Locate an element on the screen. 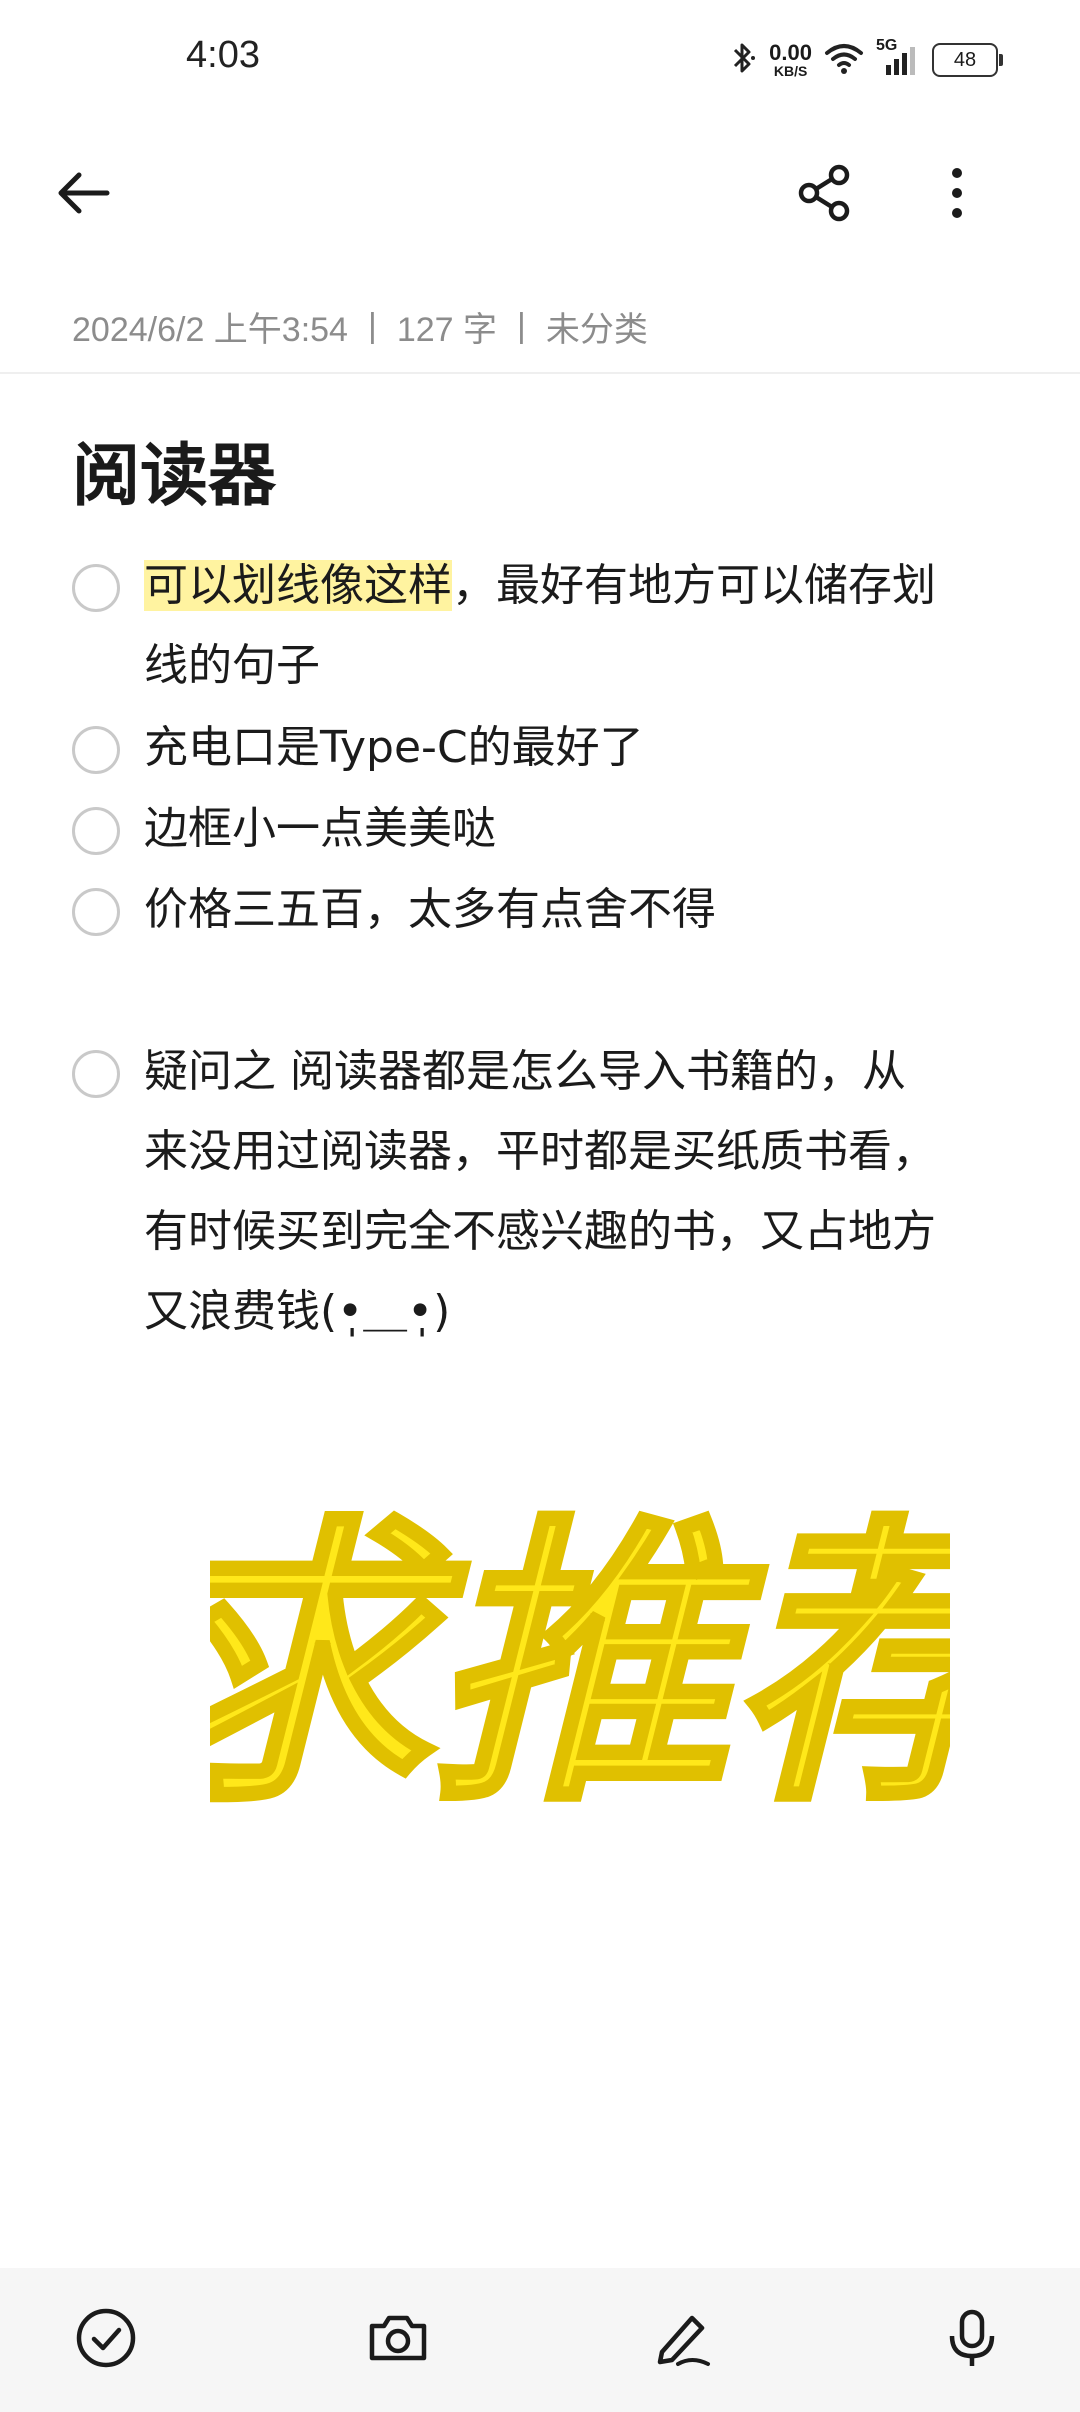 The width and height of the screenshot is (1080, 2412). sticker-text: 求推荐 is located at coordinates (580, 1666).